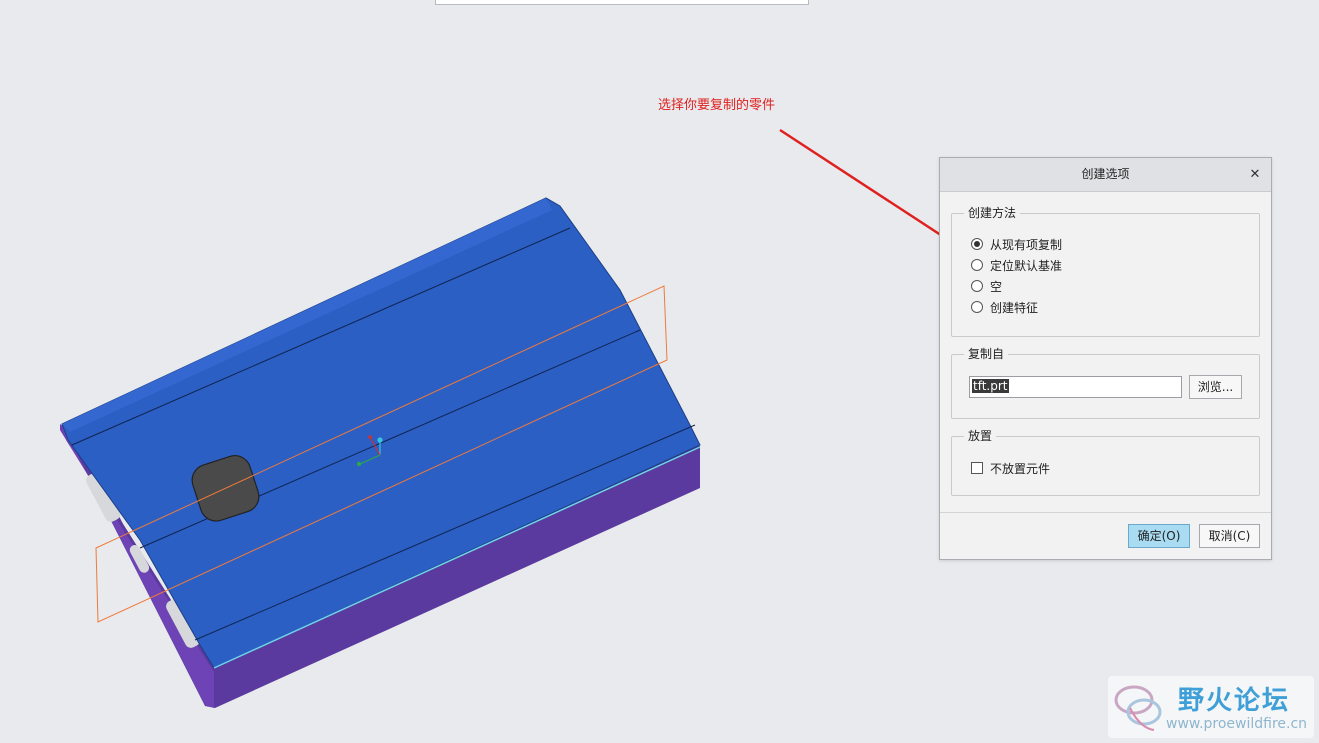 Image resolution: width=1319 pixels, height=743 pixels. Describe the element at coordinates (980, 436) in the screenshot. I see `placement-legend: 放置` at that location.